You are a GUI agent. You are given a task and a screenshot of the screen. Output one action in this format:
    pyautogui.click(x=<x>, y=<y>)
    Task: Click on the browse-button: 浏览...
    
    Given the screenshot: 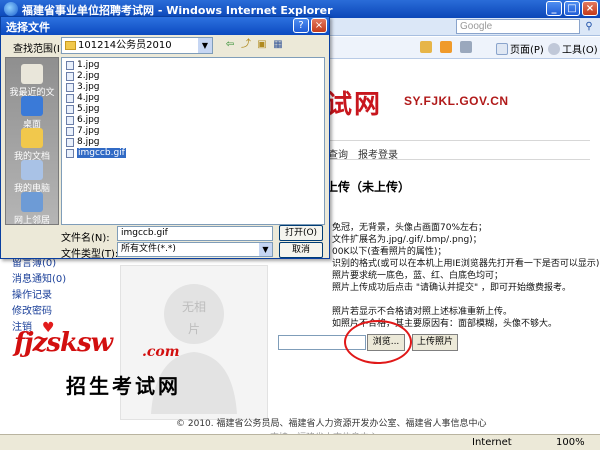 What is the action you would take?
    pyautogui.click(x=386, y=342)
    